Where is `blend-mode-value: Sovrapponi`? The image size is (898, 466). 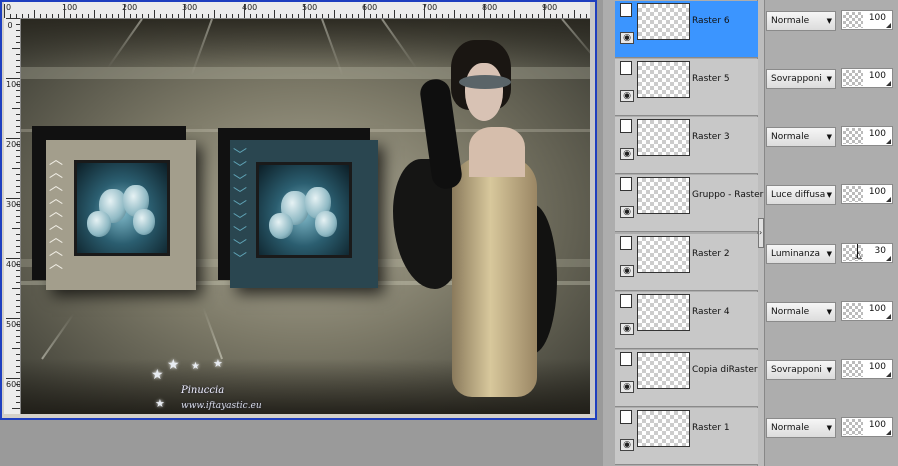
blend-mode-value: Sovrapponi is located at coordinates (796, 370).